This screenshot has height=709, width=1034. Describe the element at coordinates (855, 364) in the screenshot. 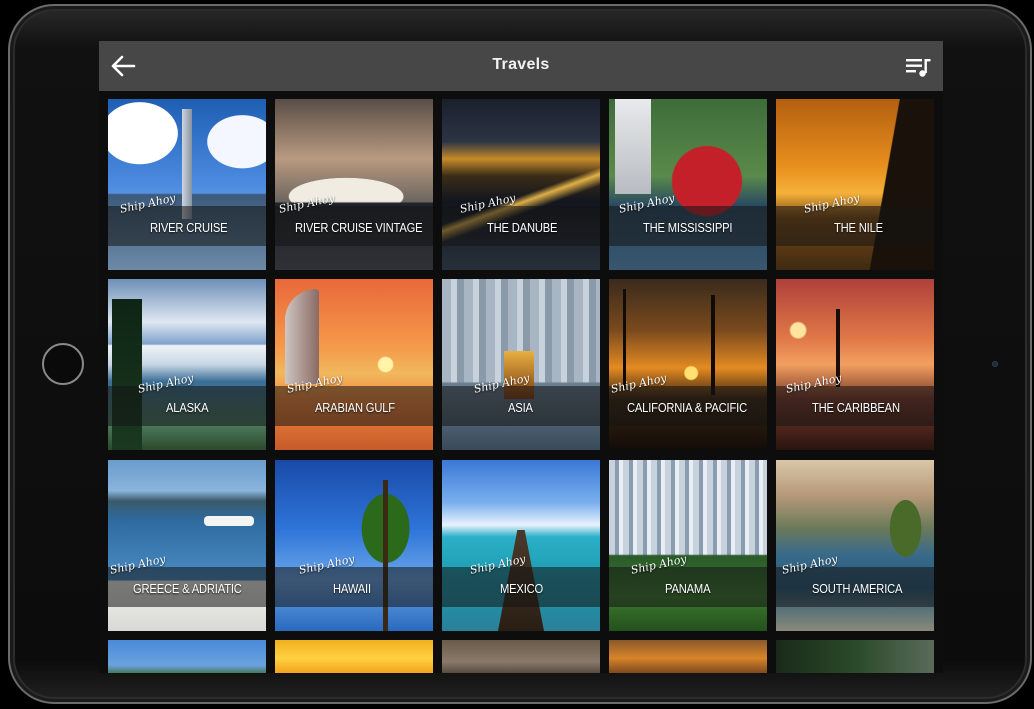

I see `tile-the-caribbean: Ship Ahoy THE CARIBBEAN` at that location.